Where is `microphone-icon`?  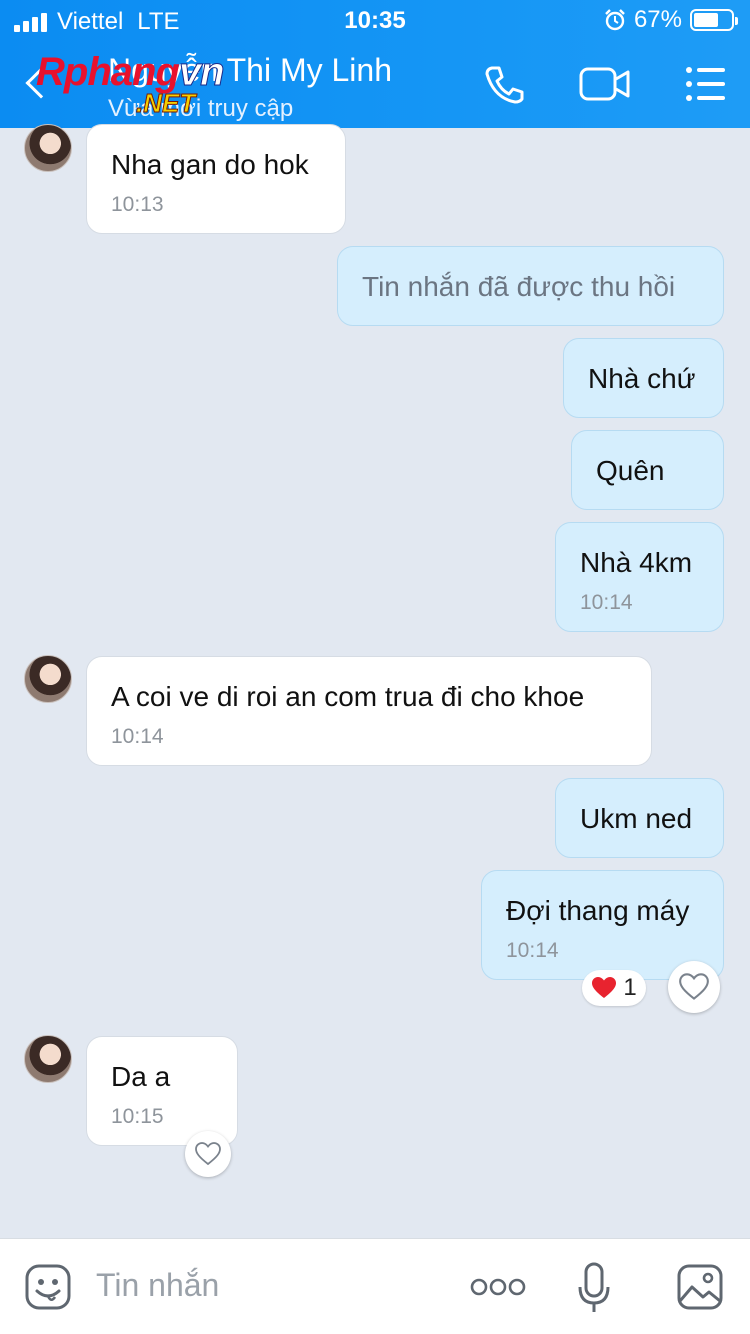
microphone-icon is located at coordinates (594, 1288).